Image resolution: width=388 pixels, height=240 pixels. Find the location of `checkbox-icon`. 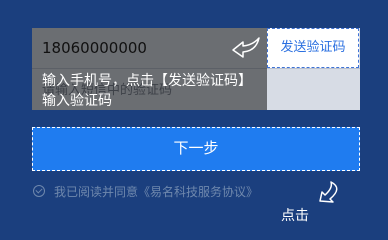

checkbox-icon is located at coordinates (39, 191).